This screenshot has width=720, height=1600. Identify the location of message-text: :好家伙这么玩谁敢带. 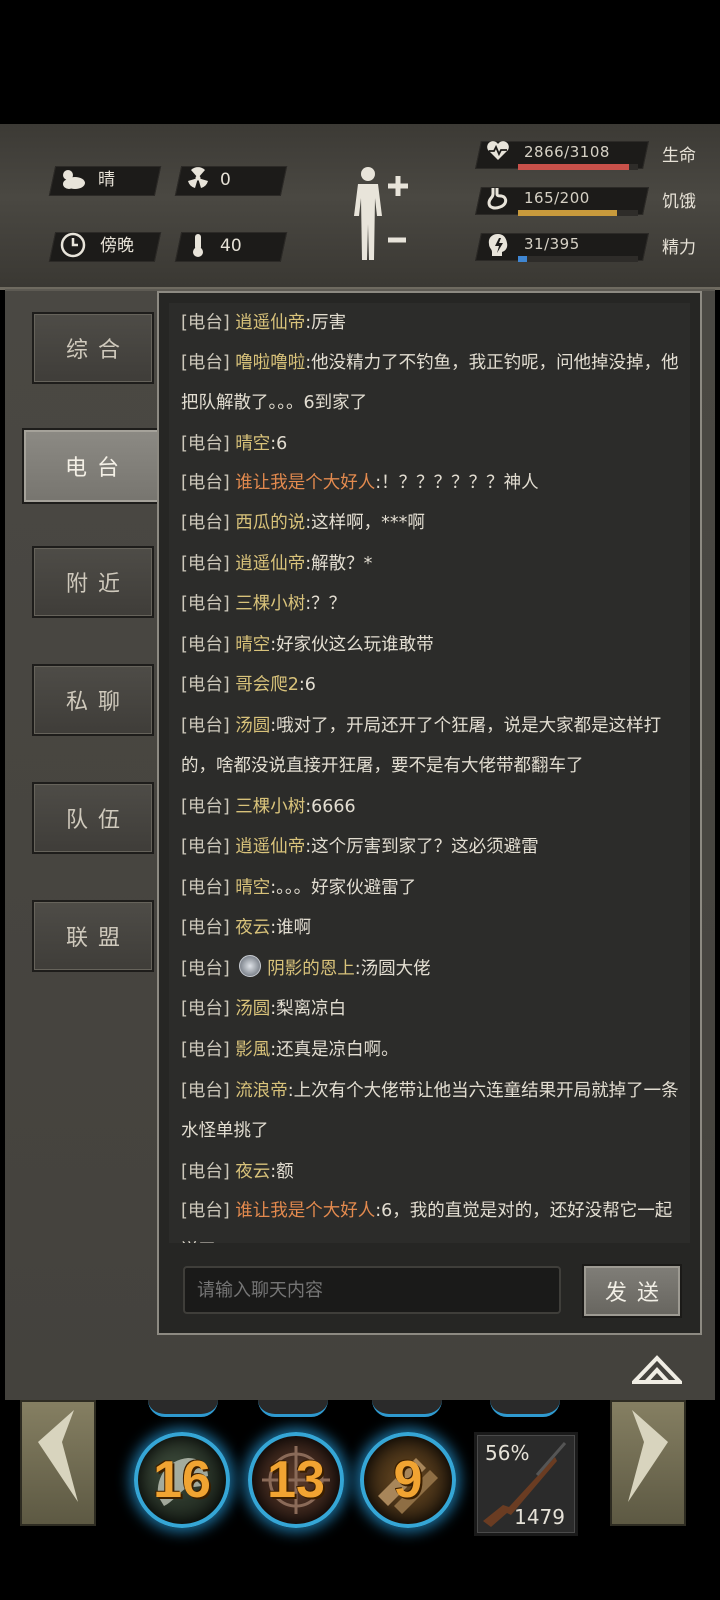
(352, 645).